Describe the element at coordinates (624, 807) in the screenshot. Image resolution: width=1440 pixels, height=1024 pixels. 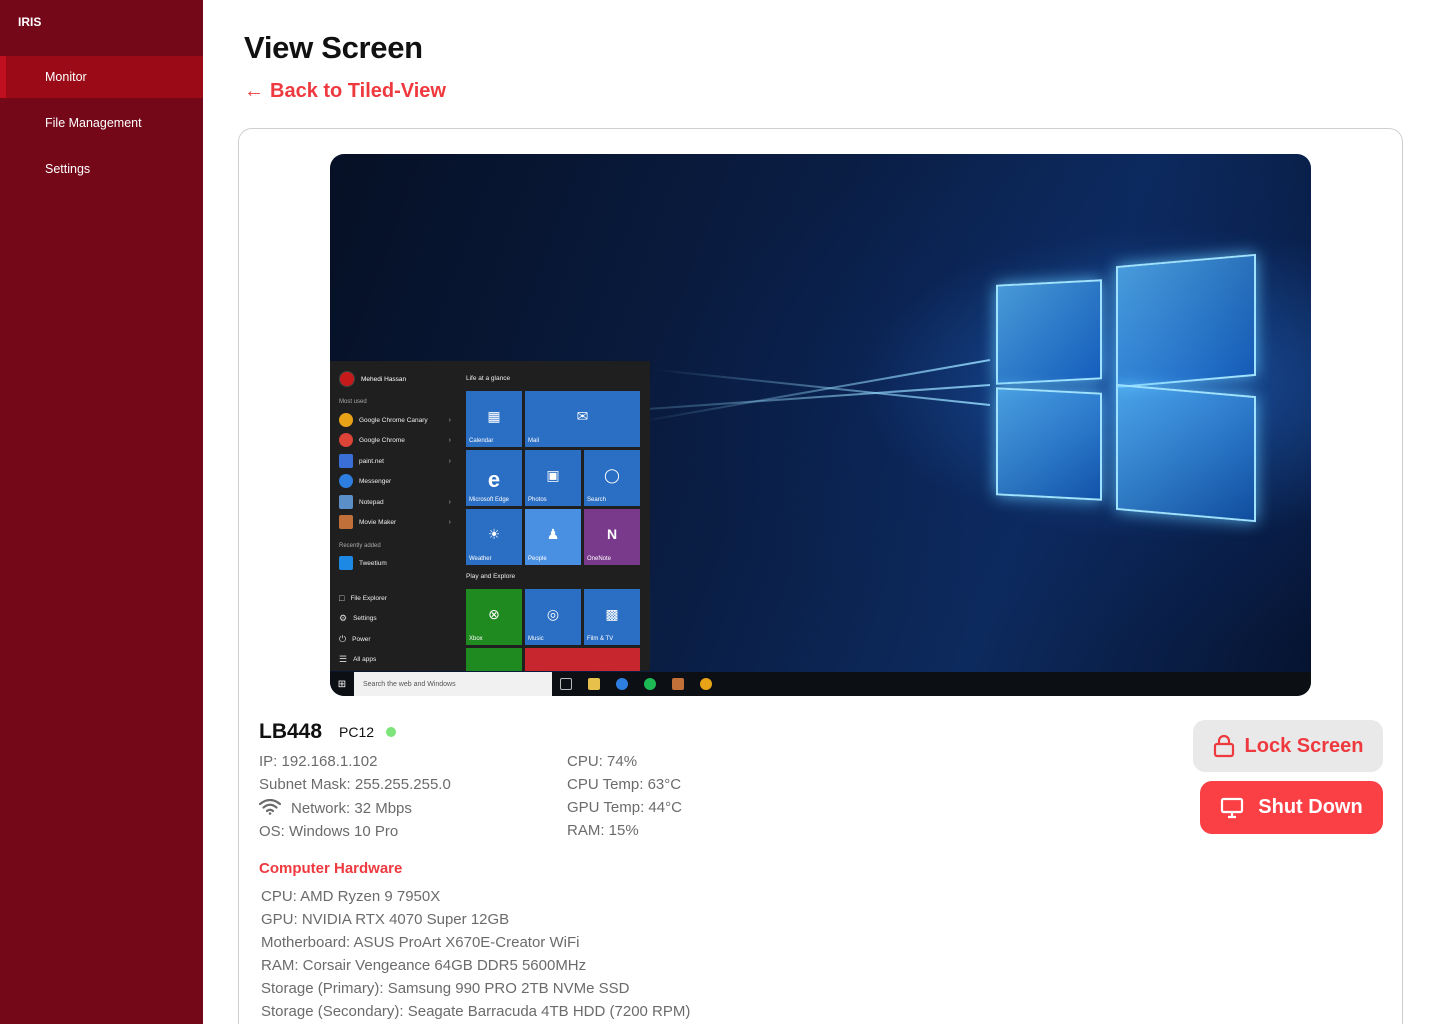
I see `gpu-temperature: GPU Temp: 44°C` at that location.